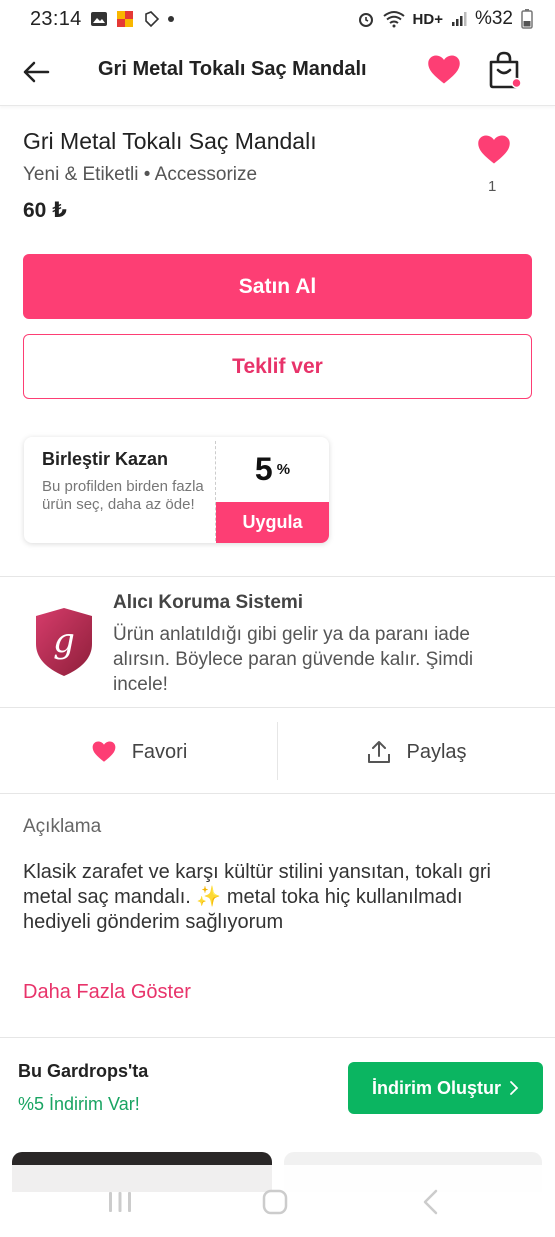  I want to click on share-label: Paylaş, so click(436, 751).